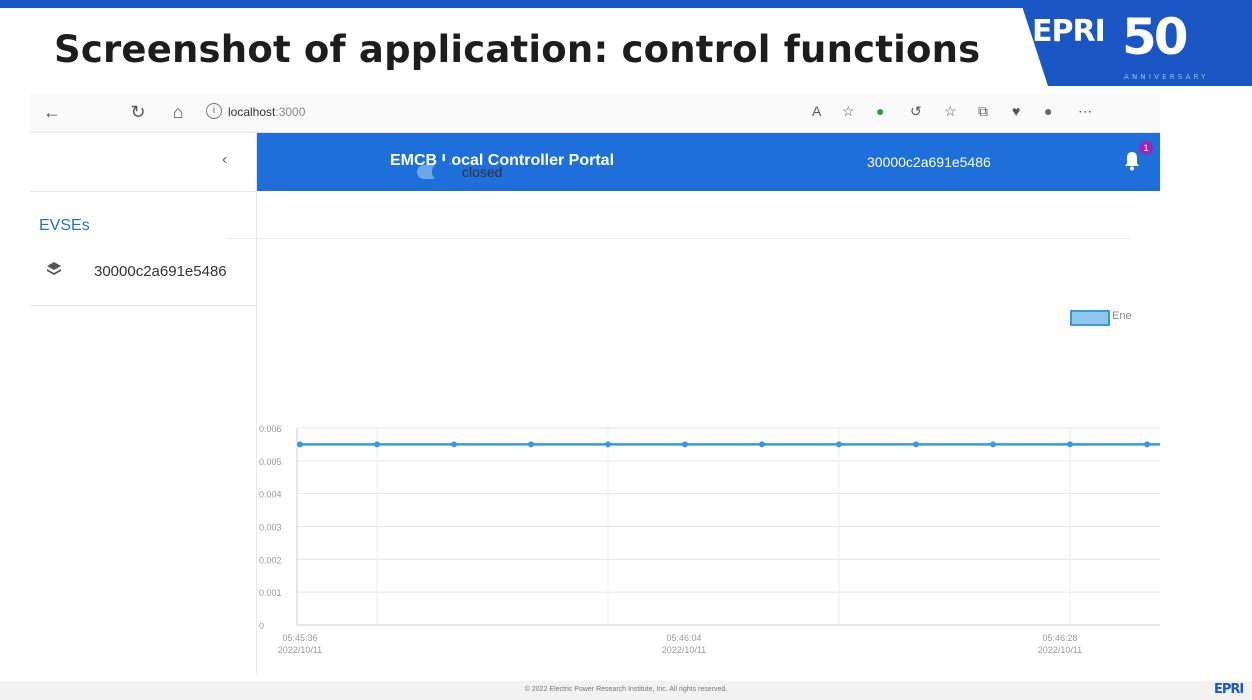 The image size is (1252, 700). Describe the element at coordinates (1016, 111) in the screenshot. I see `heart-icon: ♥` at that location.